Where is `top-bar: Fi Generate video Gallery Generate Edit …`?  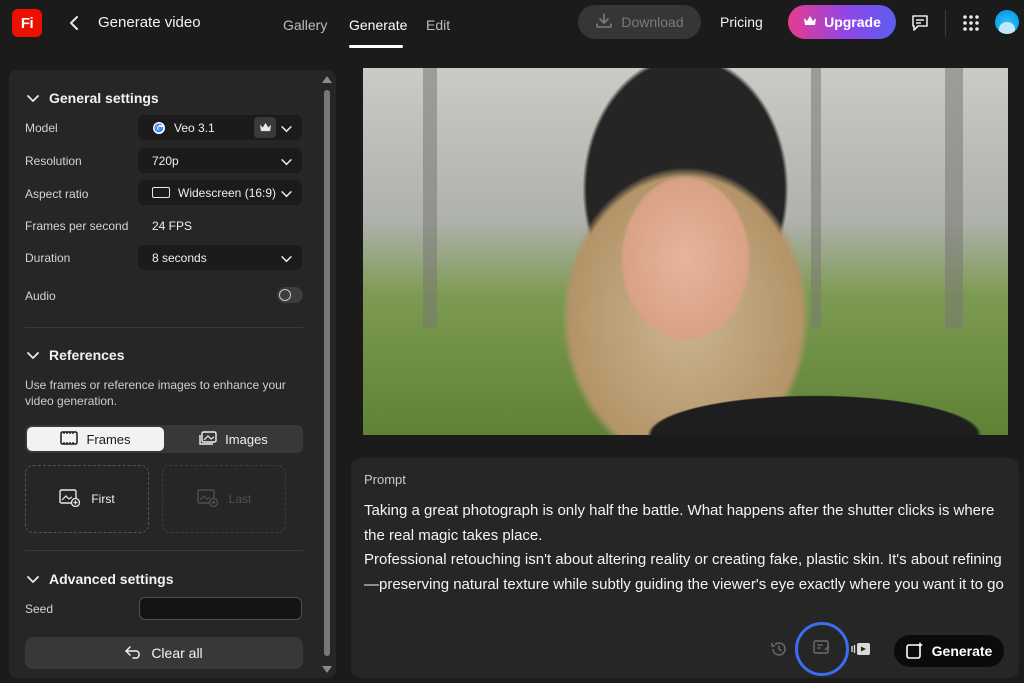 top-bar: Fi Generate video Gallery Generate Edit … is located at coordinates (512, 25).